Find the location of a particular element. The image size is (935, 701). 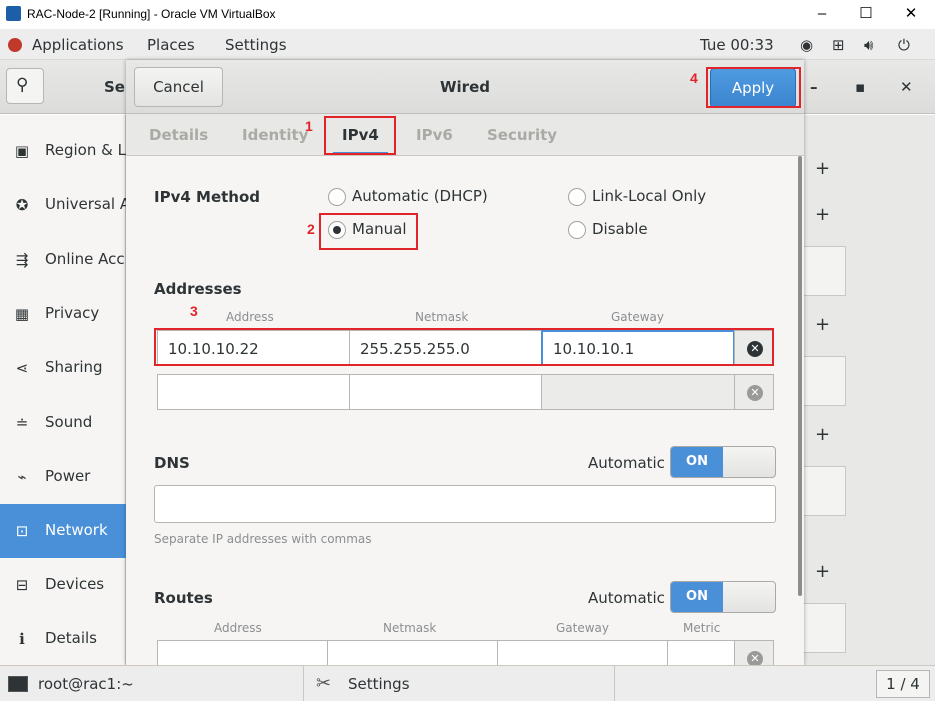

power-menu-icon: ⏻ is located at coordinates (904, 45).